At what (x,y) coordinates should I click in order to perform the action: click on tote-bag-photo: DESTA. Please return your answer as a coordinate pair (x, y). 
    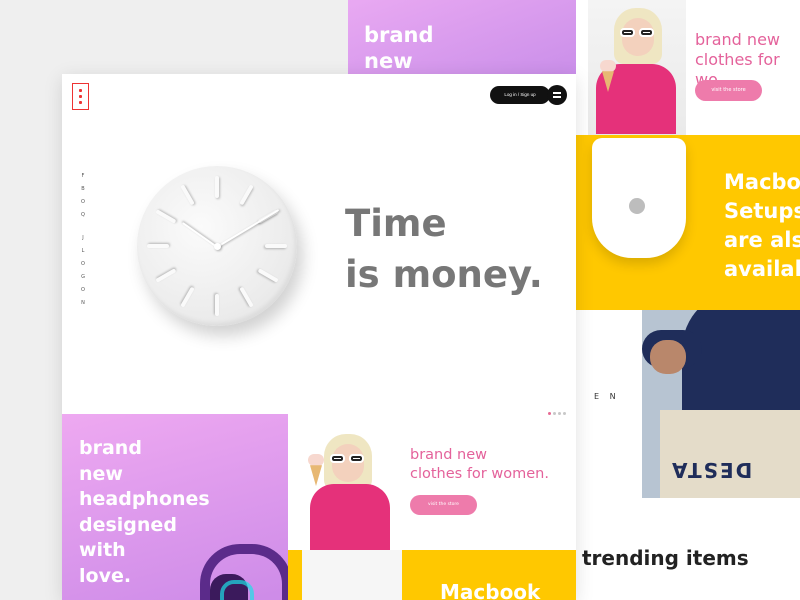
    Looking at the image, I should click on (721, 404).